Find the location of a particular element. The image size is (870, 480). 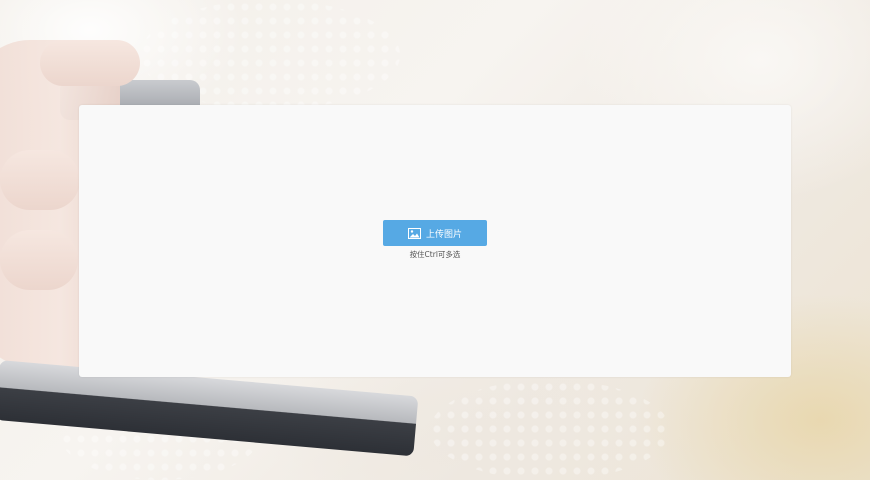

upload-button-label: 上传图片 is located at coordinates (443, 234).